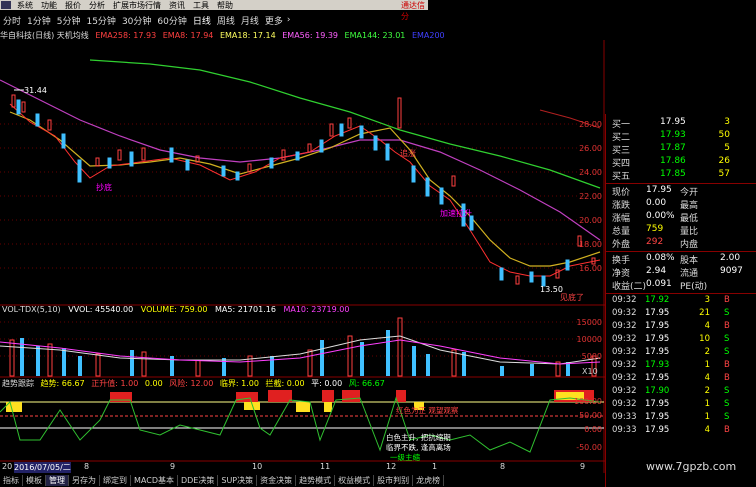 The image size is (756, 487). I want to click on ma-legend-ema258: EMA258: 17.93, so click(126, 35).